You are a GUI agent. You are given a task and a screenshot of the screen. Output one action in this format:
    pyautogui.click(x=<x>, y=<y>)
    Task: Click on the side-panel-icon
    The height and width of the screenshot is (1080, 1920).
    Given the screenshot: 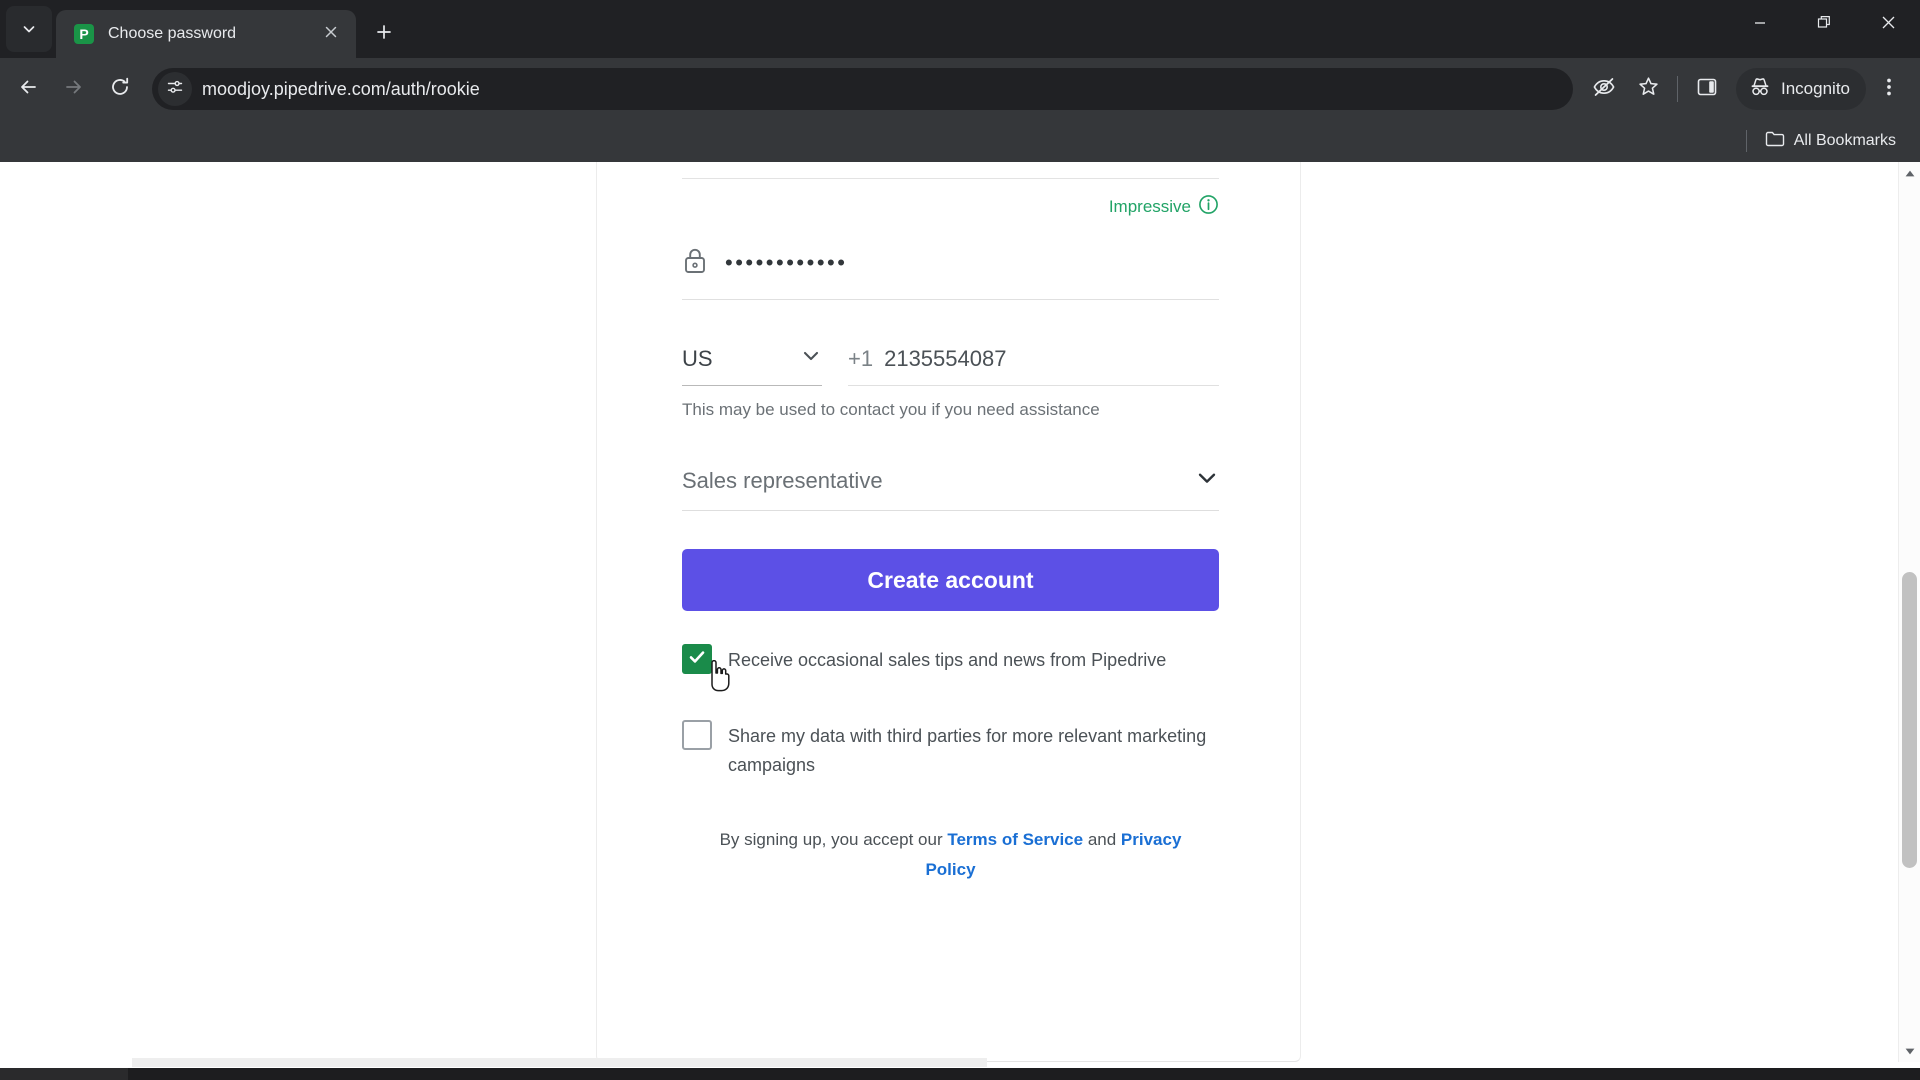 What is the action you would take?
    pyautogui.click(x=1707, y=89)
    